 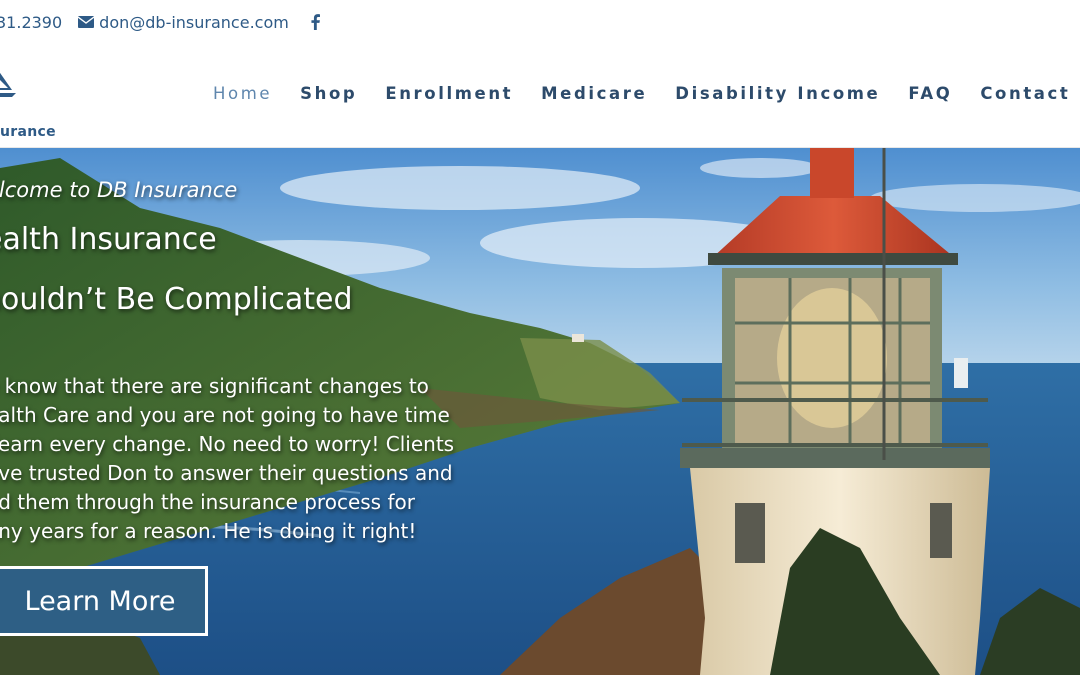 I want to click on nav-contact: Contact, so click(x=1025, y=93).